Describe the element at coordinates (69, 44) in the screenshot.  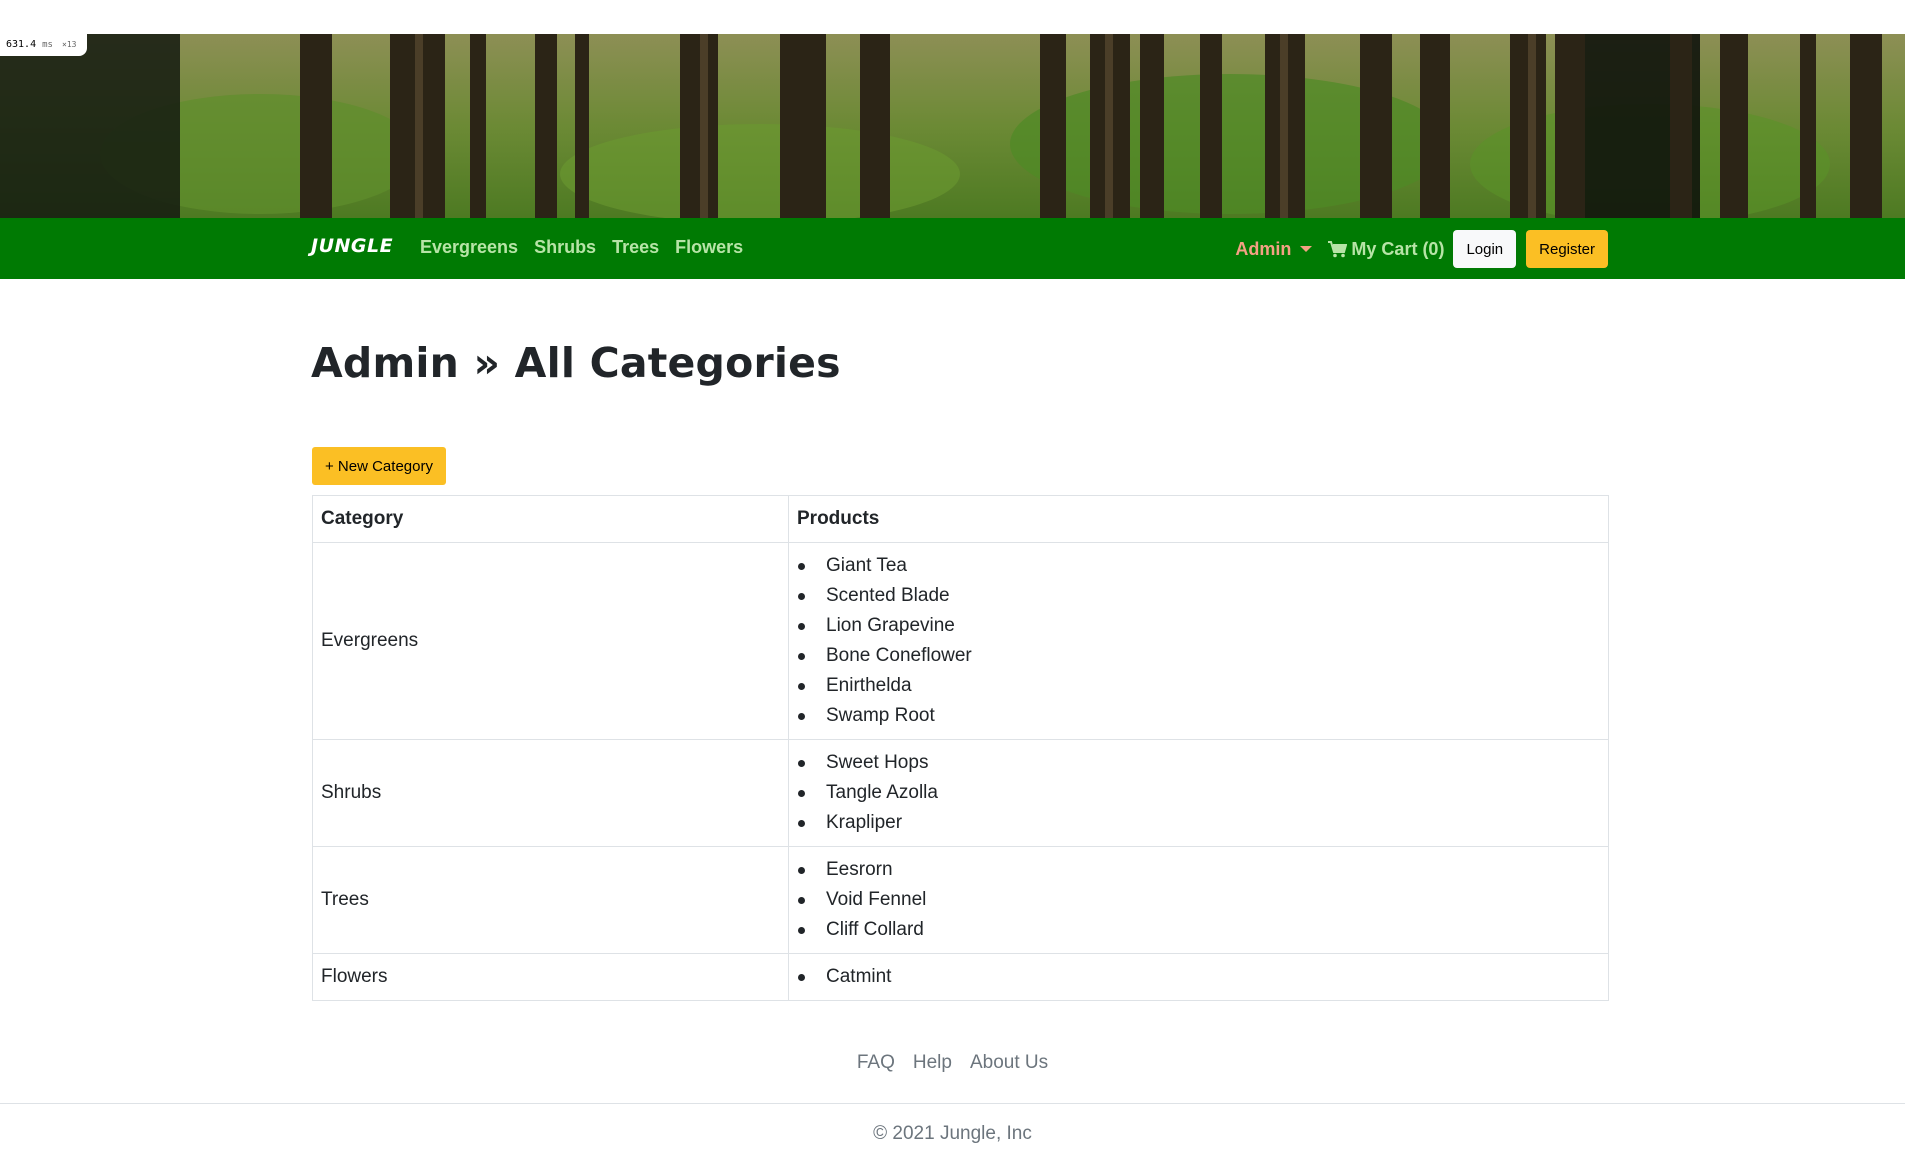
I see `perf-count: ×13` at that location.